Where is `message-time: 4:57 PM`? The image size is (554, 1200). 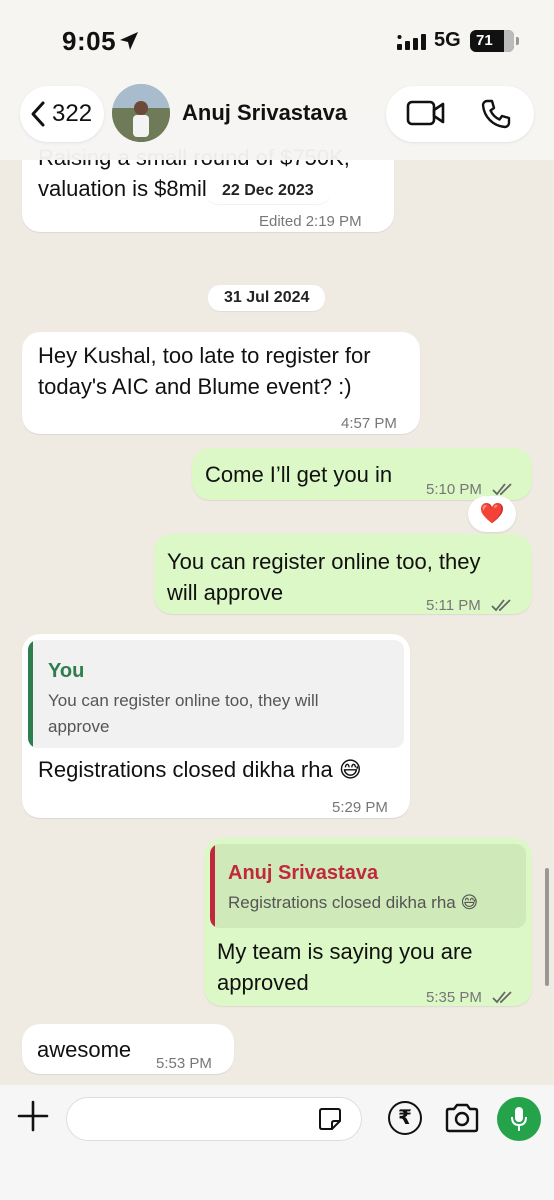
message-time: 4:57 PM is located at coordinates (369, 423).